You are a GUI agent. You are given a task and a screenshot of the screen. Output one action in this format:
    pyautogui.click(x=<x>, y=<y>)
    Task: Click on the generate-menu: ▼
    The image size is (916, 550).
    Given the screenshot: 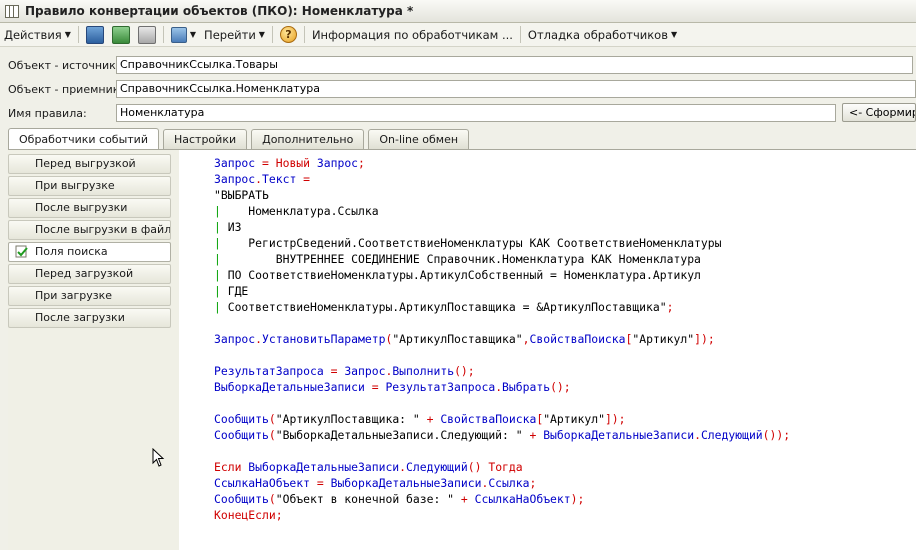 What is the action you would take?
    pyautogui.click(x=183, y=34)
    